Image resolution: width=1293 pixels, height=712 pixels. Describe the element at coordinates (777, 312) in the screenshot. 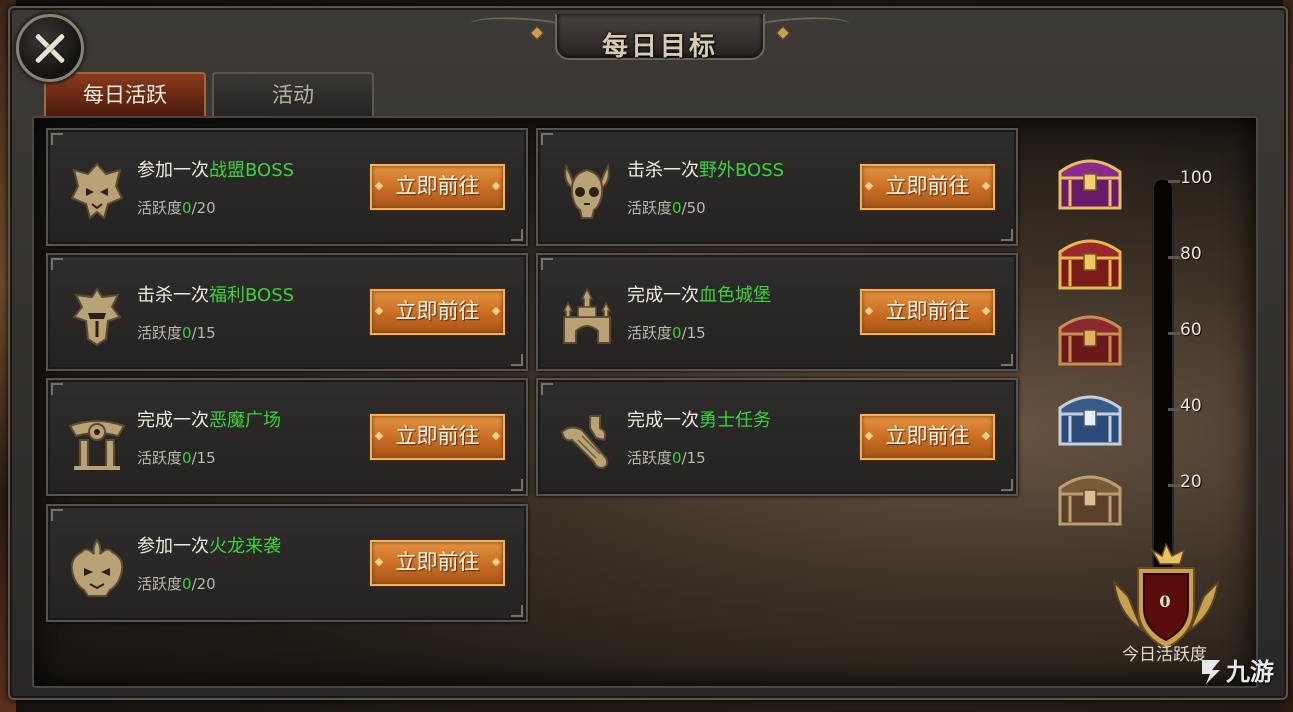

I see `quest-card-blood-castle: 完成一次血色城堡 活跃度0/15 立即前往` at that location.